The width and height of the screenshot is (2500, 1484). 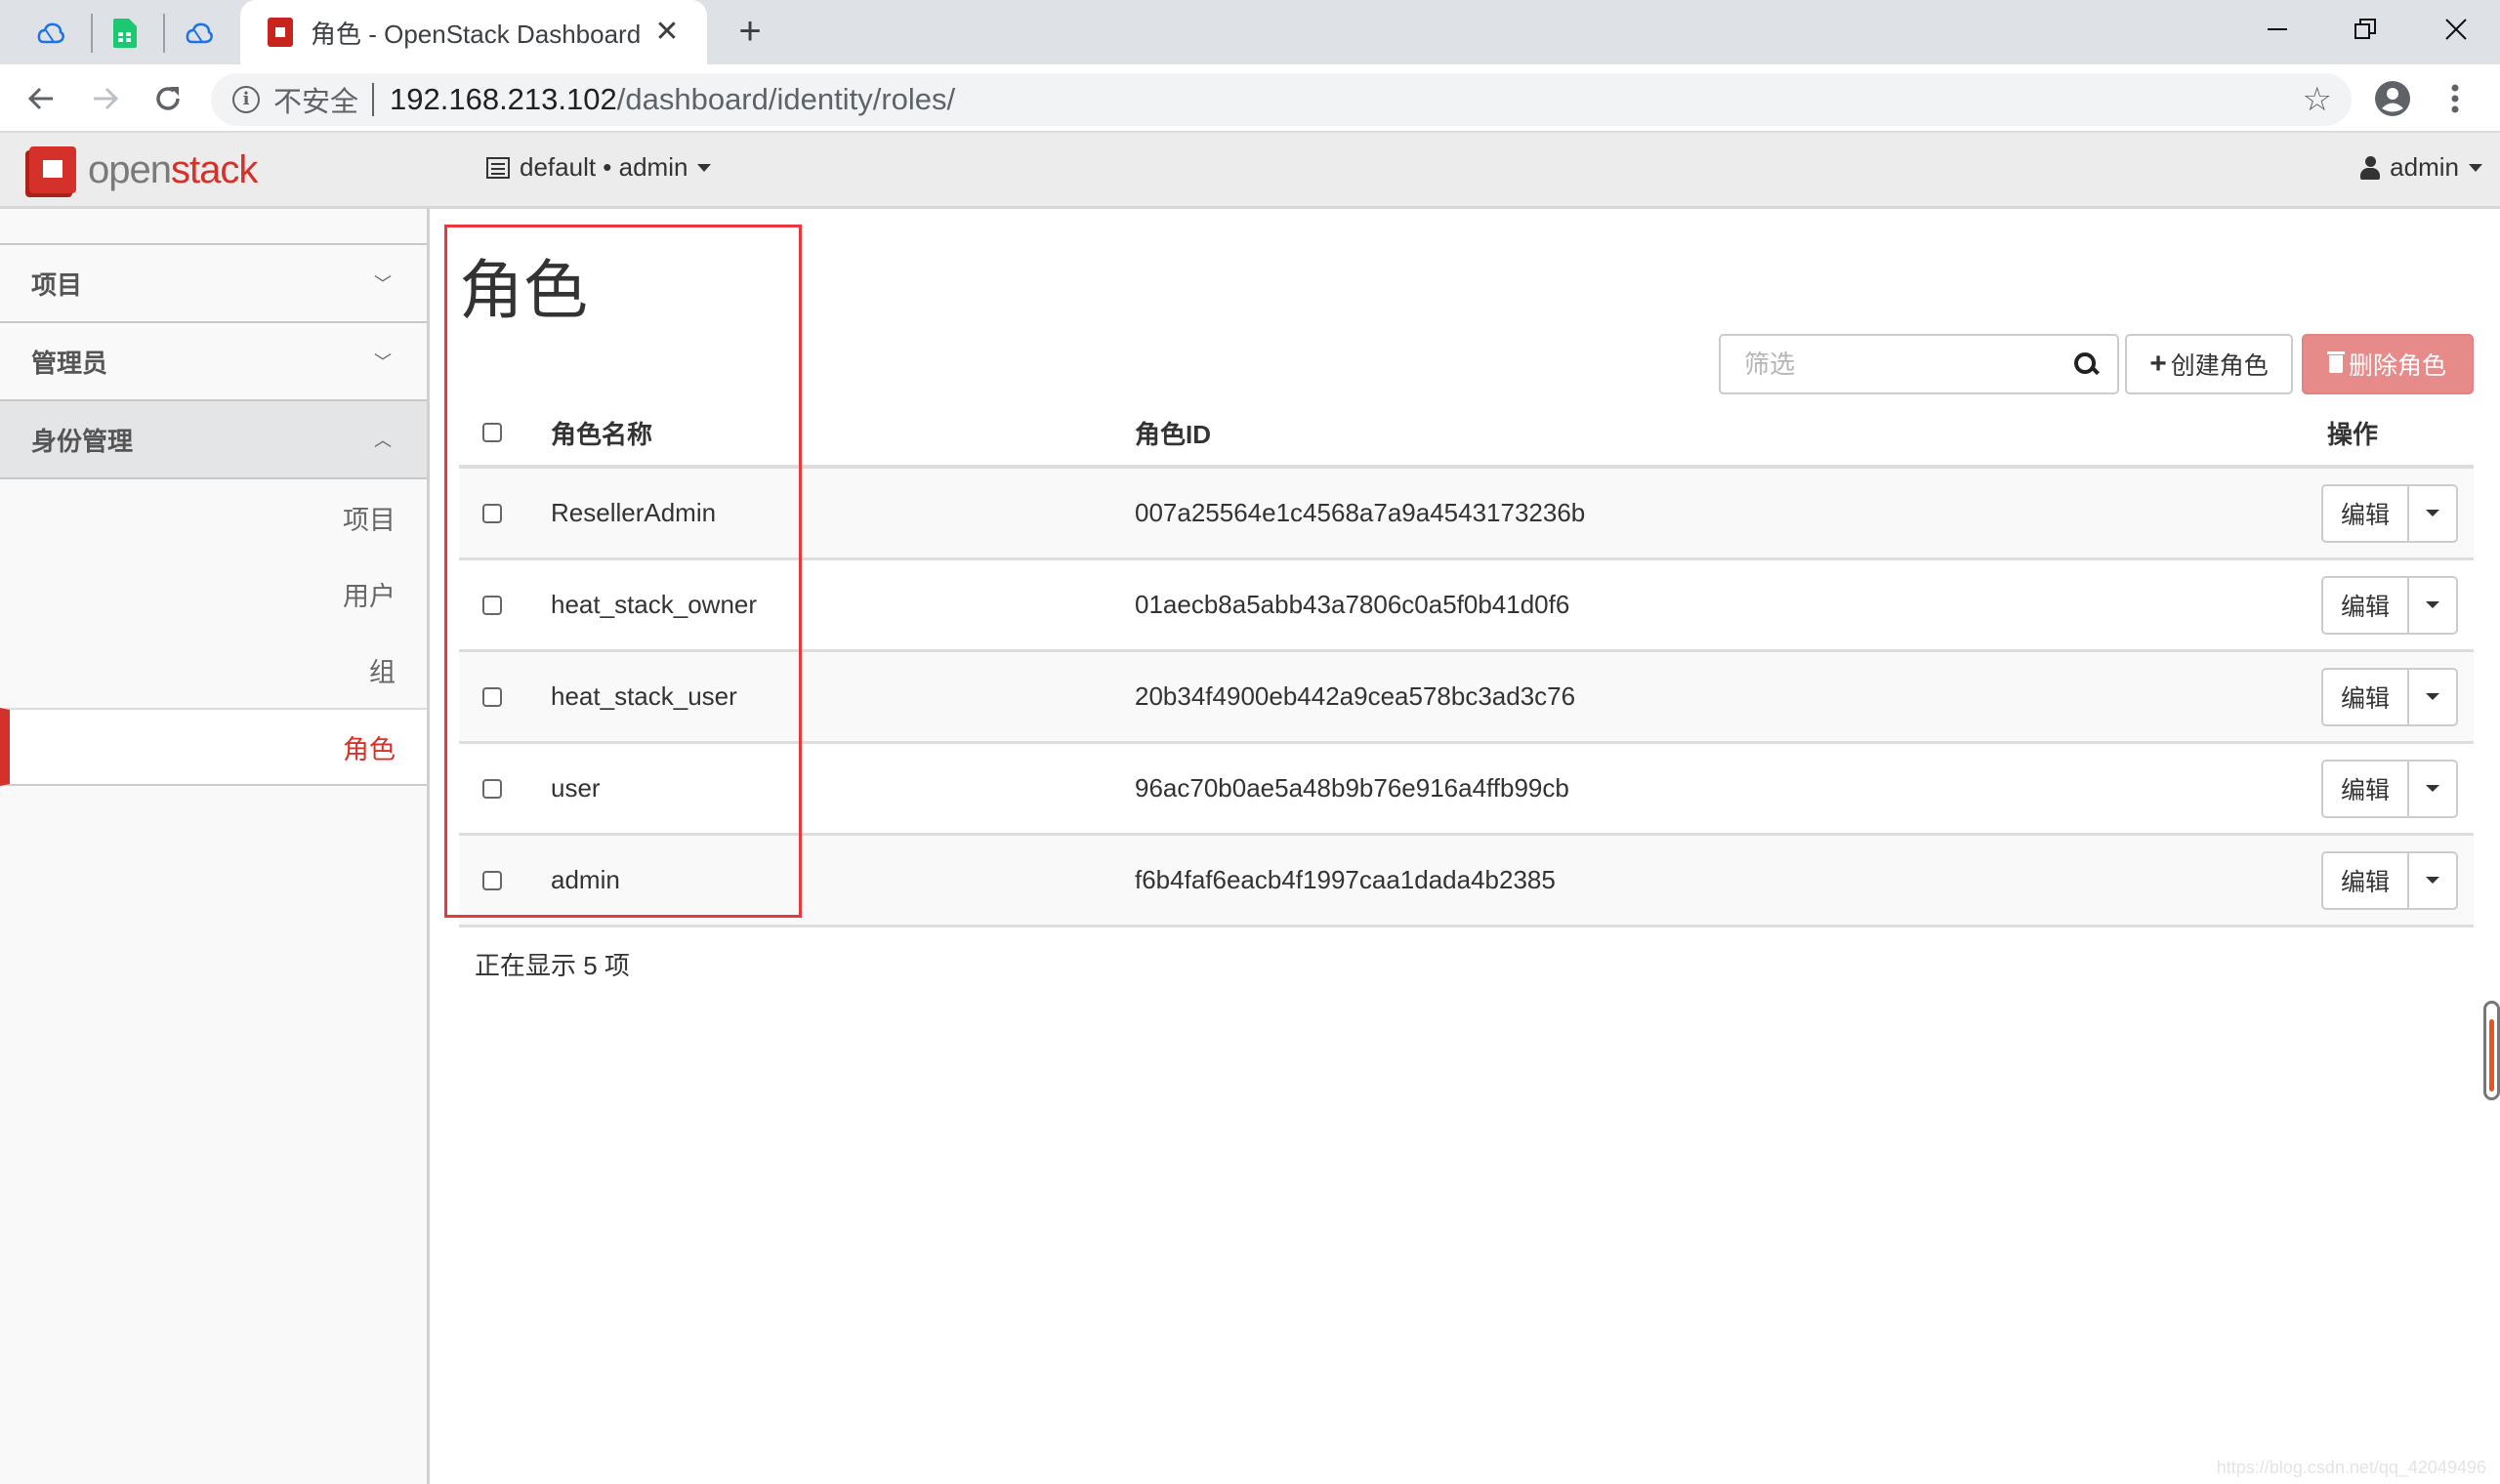 I want to click on sidebar-item-users: 用户, so click(x=213, y=594).